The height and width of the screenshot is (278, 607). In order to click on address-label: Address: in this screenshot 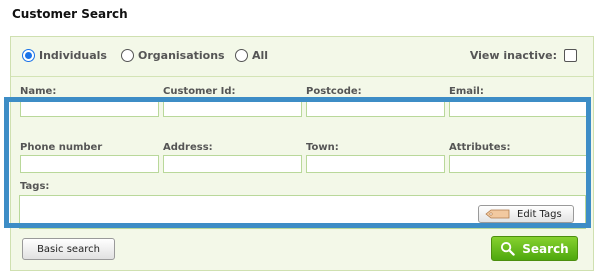, I will do `click(188, 147)`.